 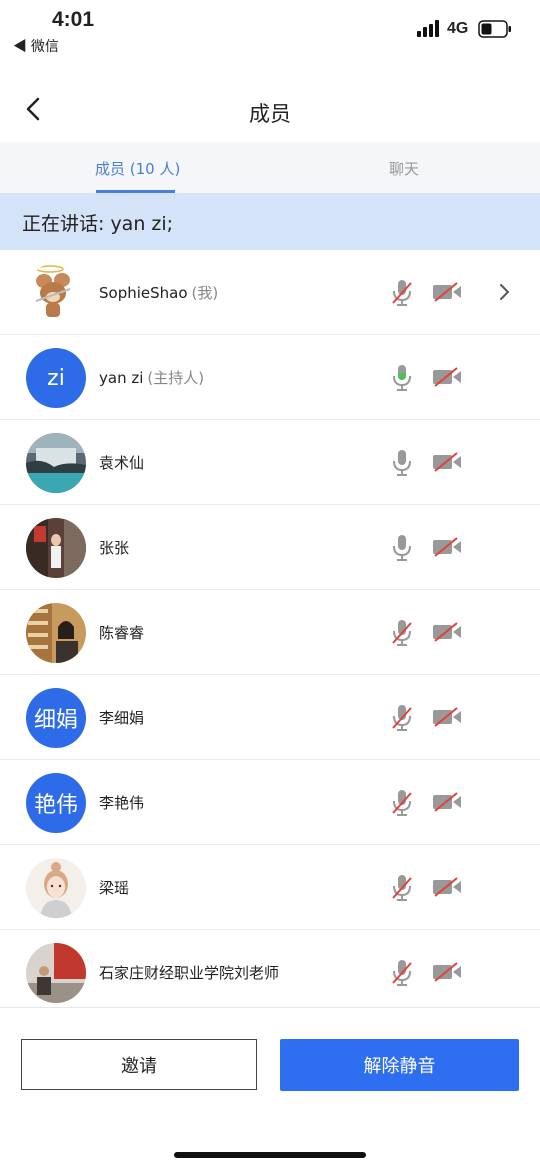 I want to click on member-role: (我), so click(x=205, y=293).